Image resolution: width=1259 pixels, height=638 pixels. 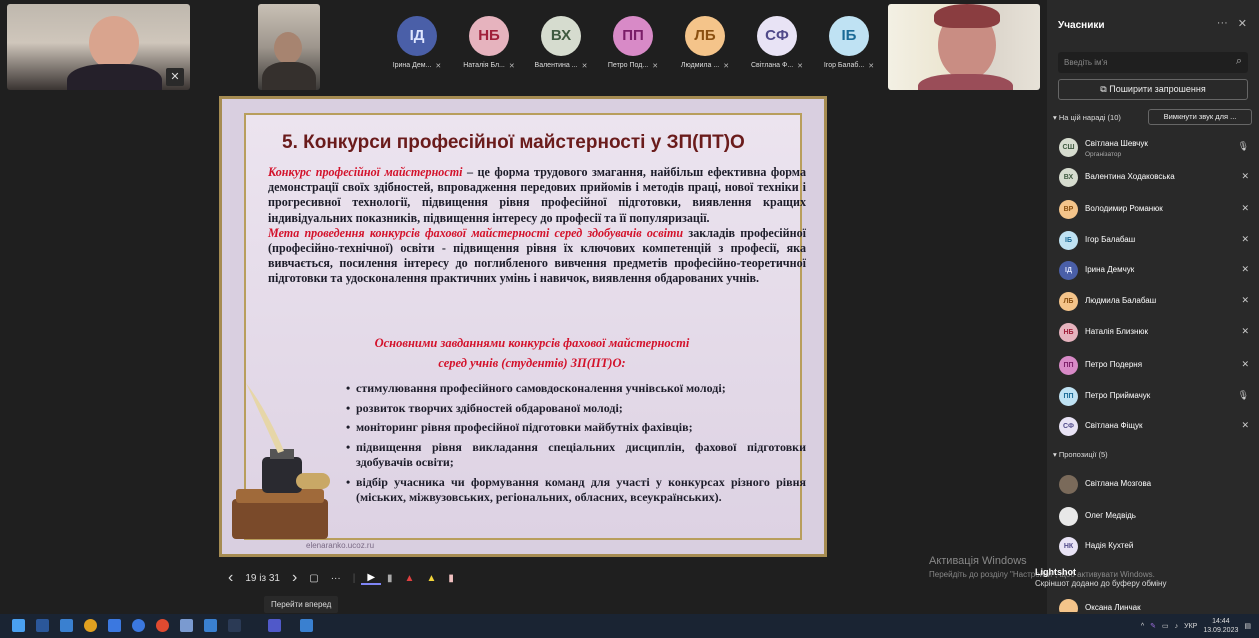 What do you see at coordinates (1155, 426) in the screenshot?
I see `participant-row: СФ Світлана Фіщук ✕` at bounding box center [1155, 426].